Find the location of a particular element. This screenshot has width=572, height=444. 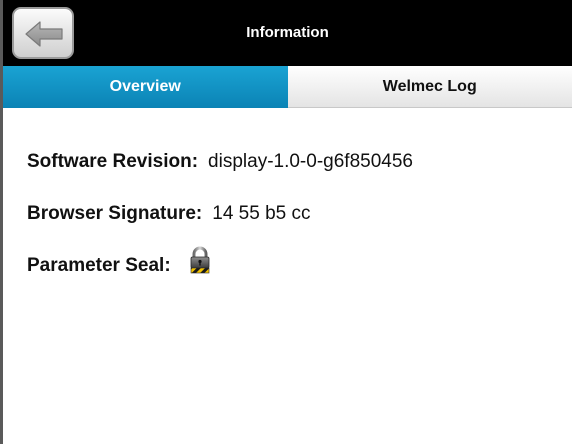

browser-signature-label: Browser Signature: is located at coordinates (115, 213).